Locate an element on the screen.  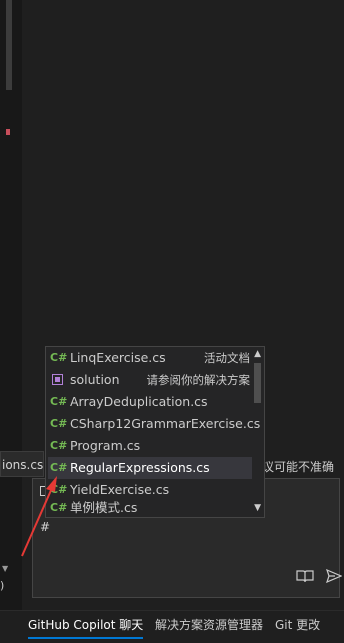
item-name: Program.cs is located at coordinates (105, 445).